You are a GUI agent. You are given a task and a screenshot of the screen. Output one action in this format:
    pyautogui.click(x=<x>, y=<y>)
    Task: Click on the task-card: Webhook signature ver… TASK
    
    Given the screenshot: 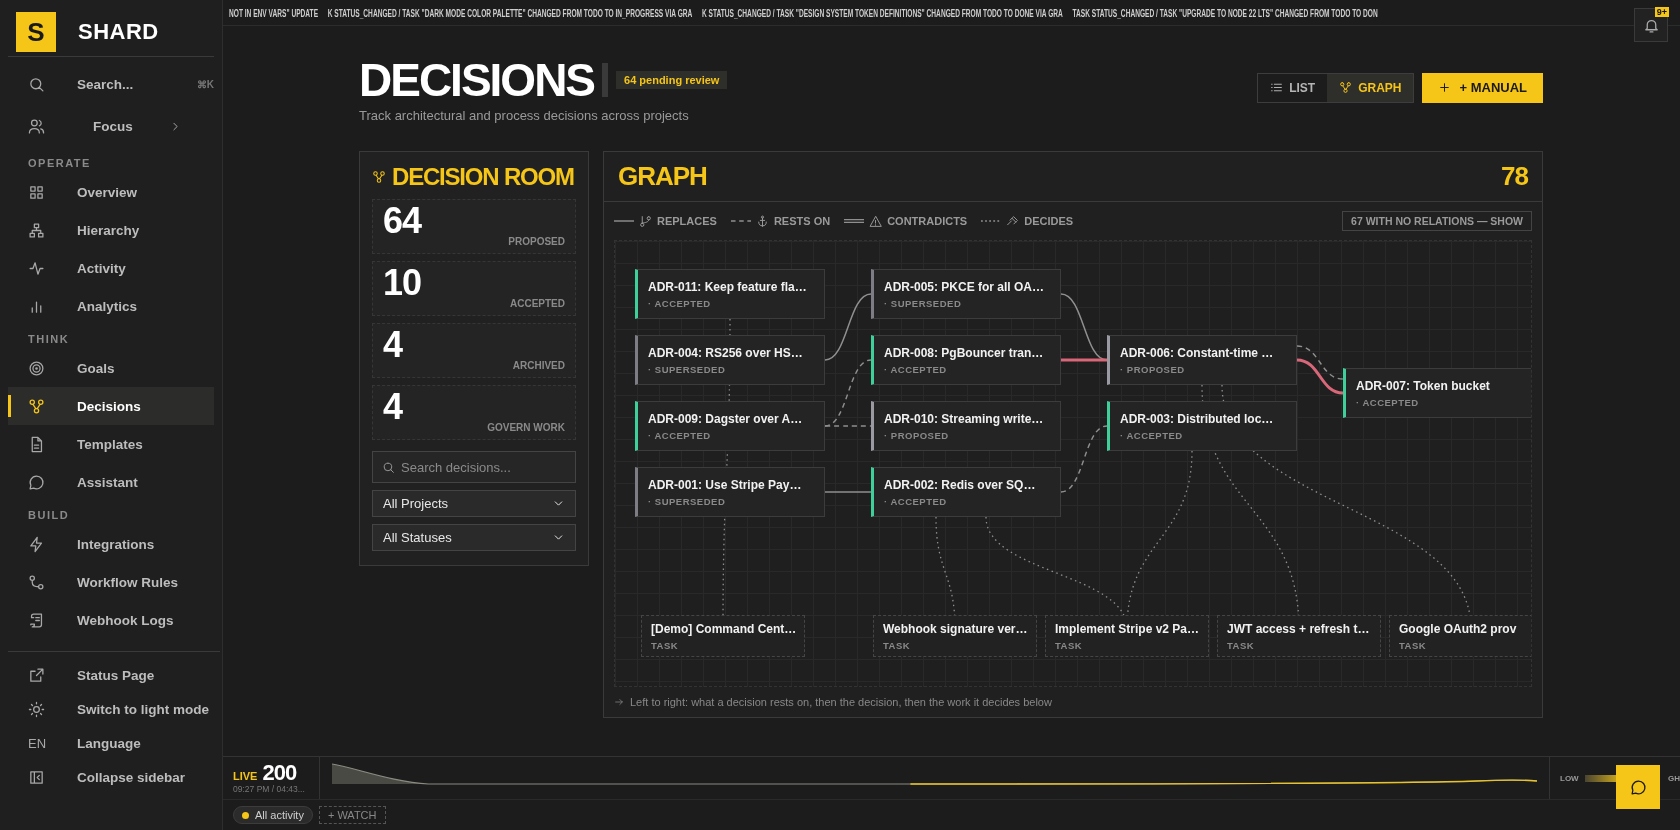 What is the action you would take?
    pyautogui.click(x=955, y=636)
    